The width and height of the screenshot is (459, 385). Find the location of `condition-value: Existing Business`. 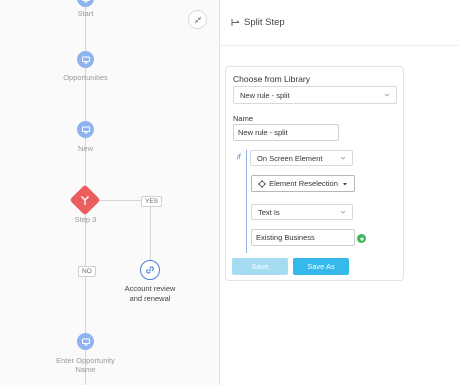

condition-value: Existing Business is located at coordinates (285, 237).